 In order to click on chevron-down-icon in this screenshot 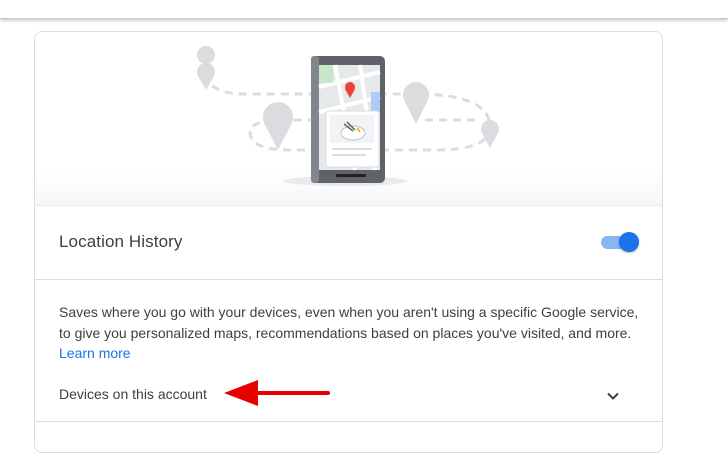, I will do `click(613, 396)`.